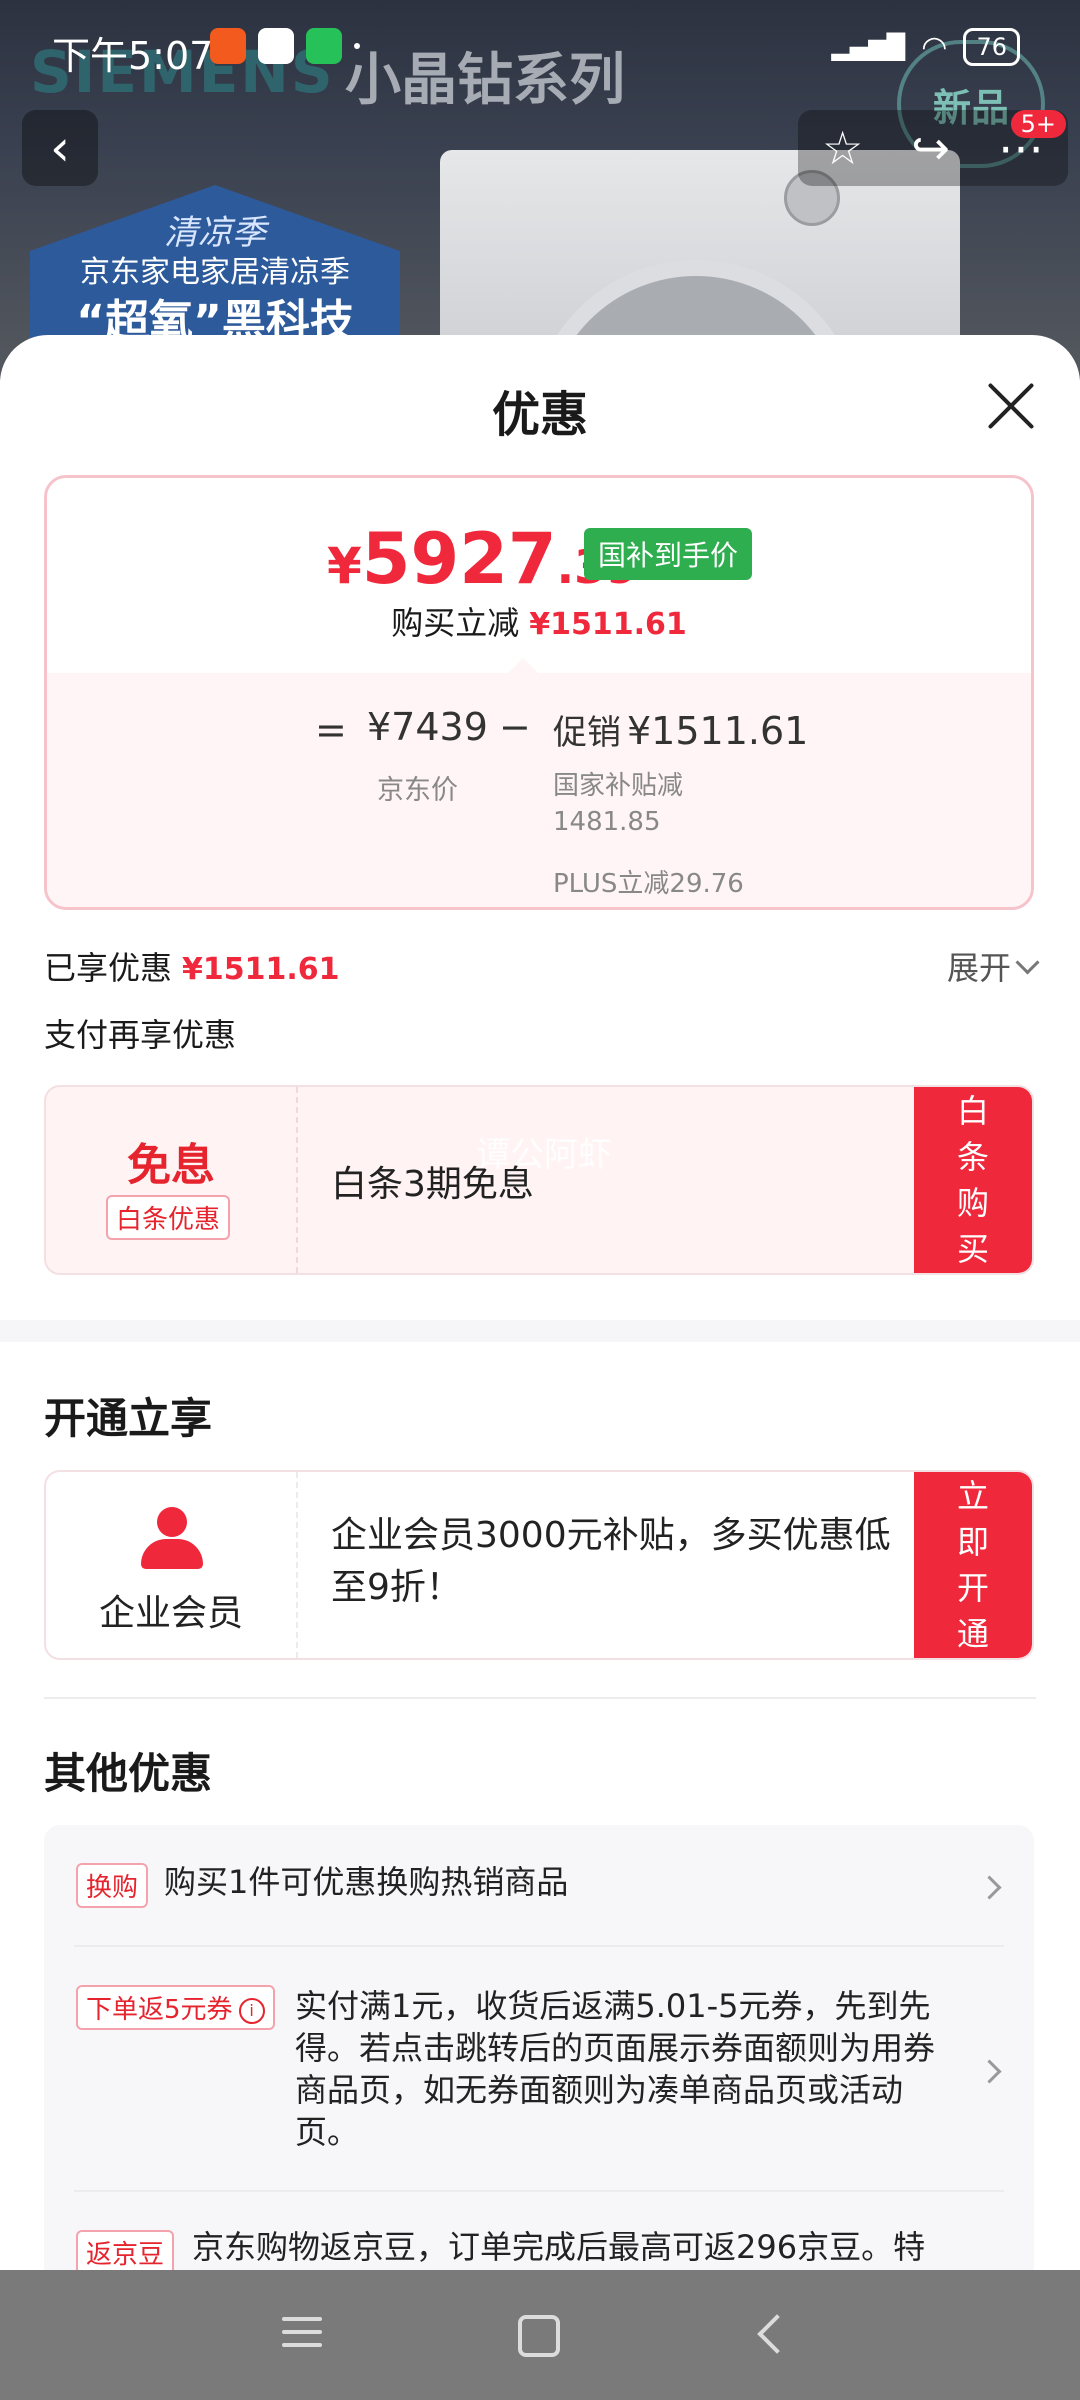 The image size is (1080, 2400). Describe the element at coordinates (302, 2336) in the screenshot. I see `menu-icon` at that location.